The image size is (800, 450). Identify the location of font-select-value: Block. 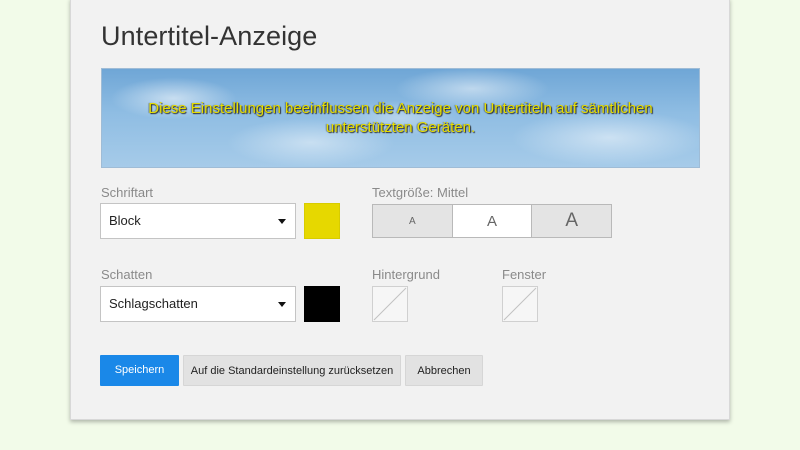
(125, 220).